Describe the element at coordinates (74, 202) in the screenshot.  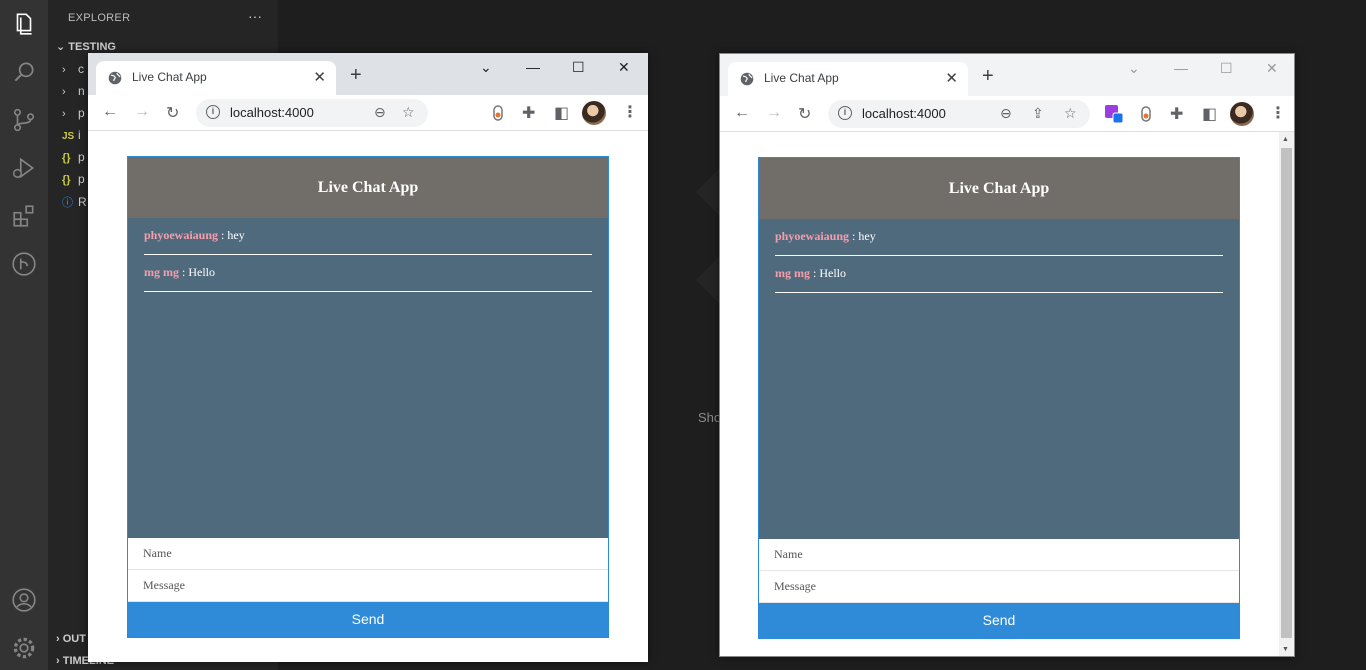
I see `tree-item: ⓘ R` at that location.